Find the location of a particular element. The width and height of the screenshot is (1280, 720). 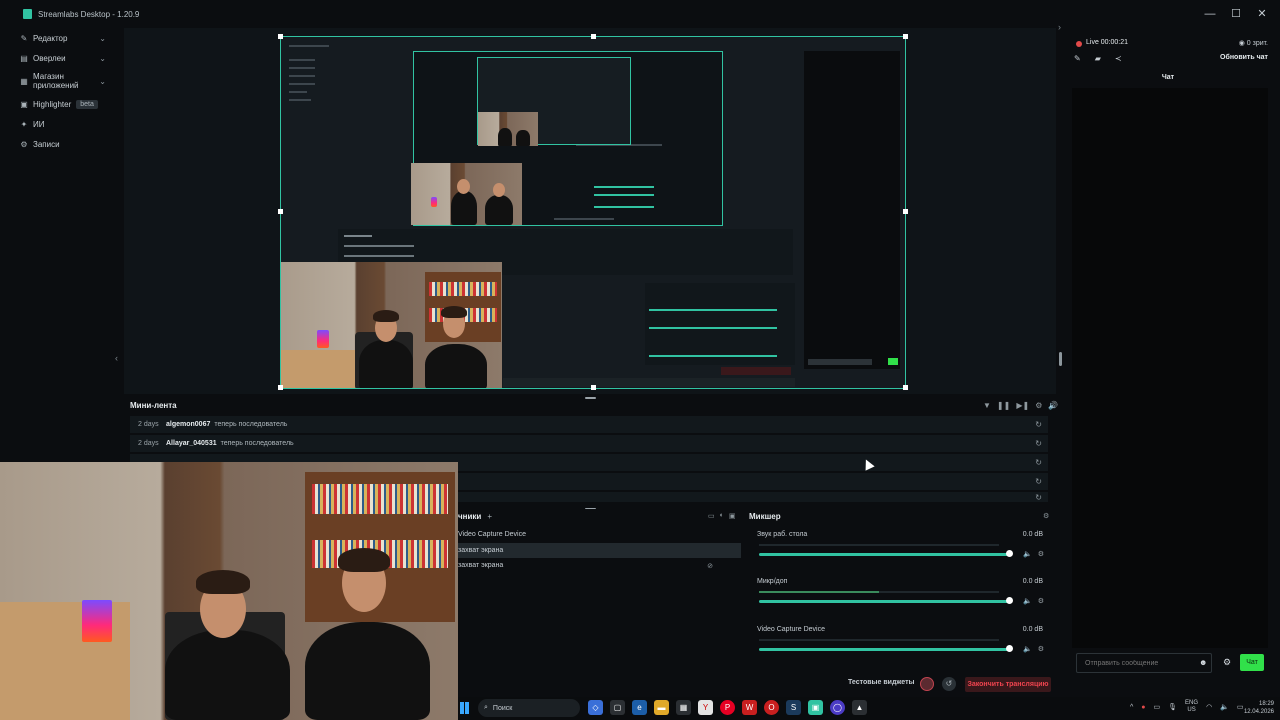

pause-icon: ❚❚ is located at coordinates (1003, 405).